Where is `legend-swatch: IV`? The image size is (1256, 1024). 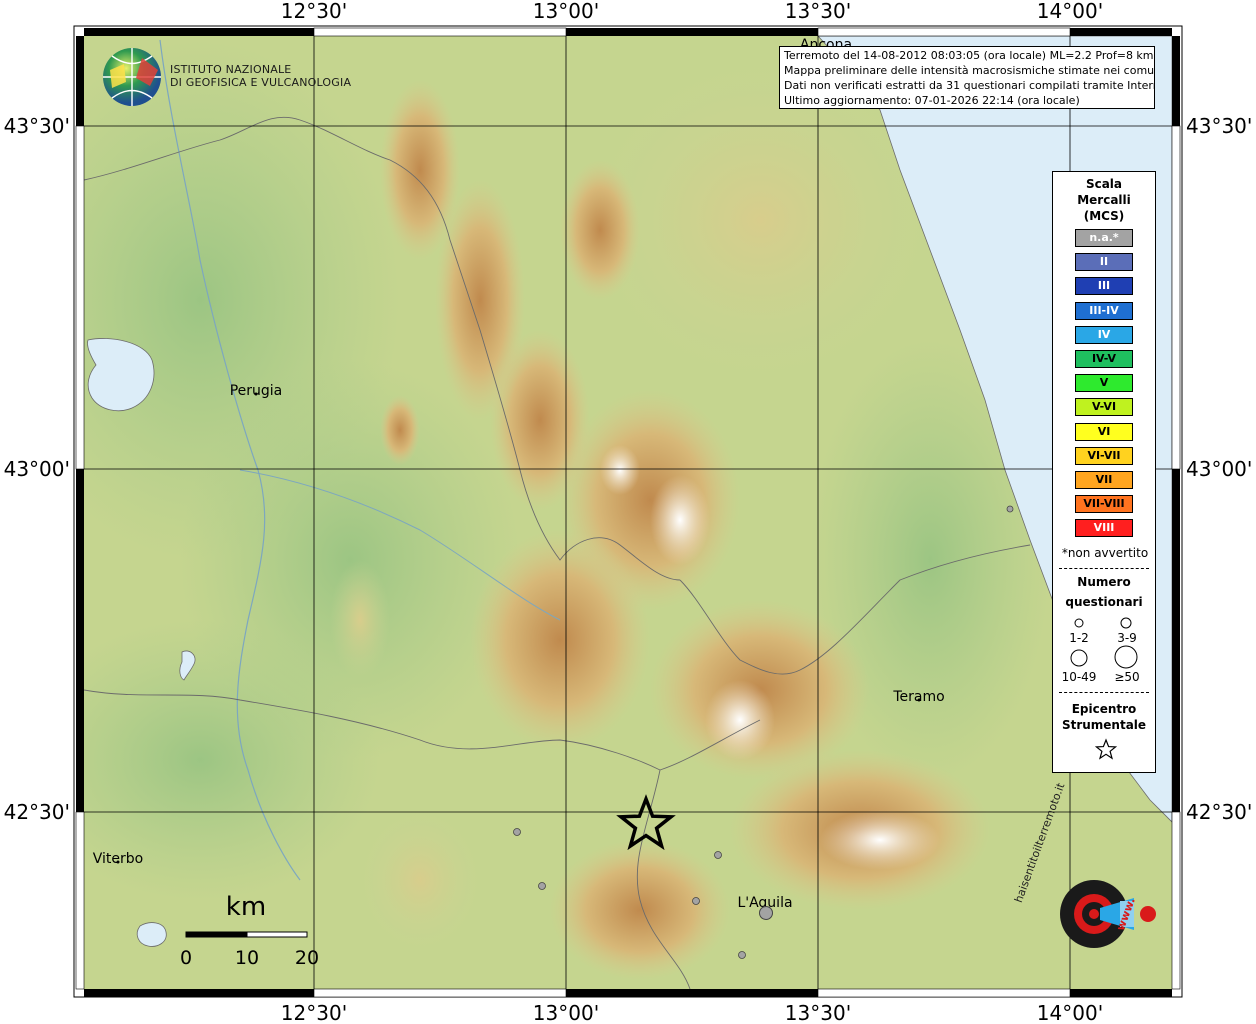 legend-swatch: IV is located at coordinates (1104, 334).